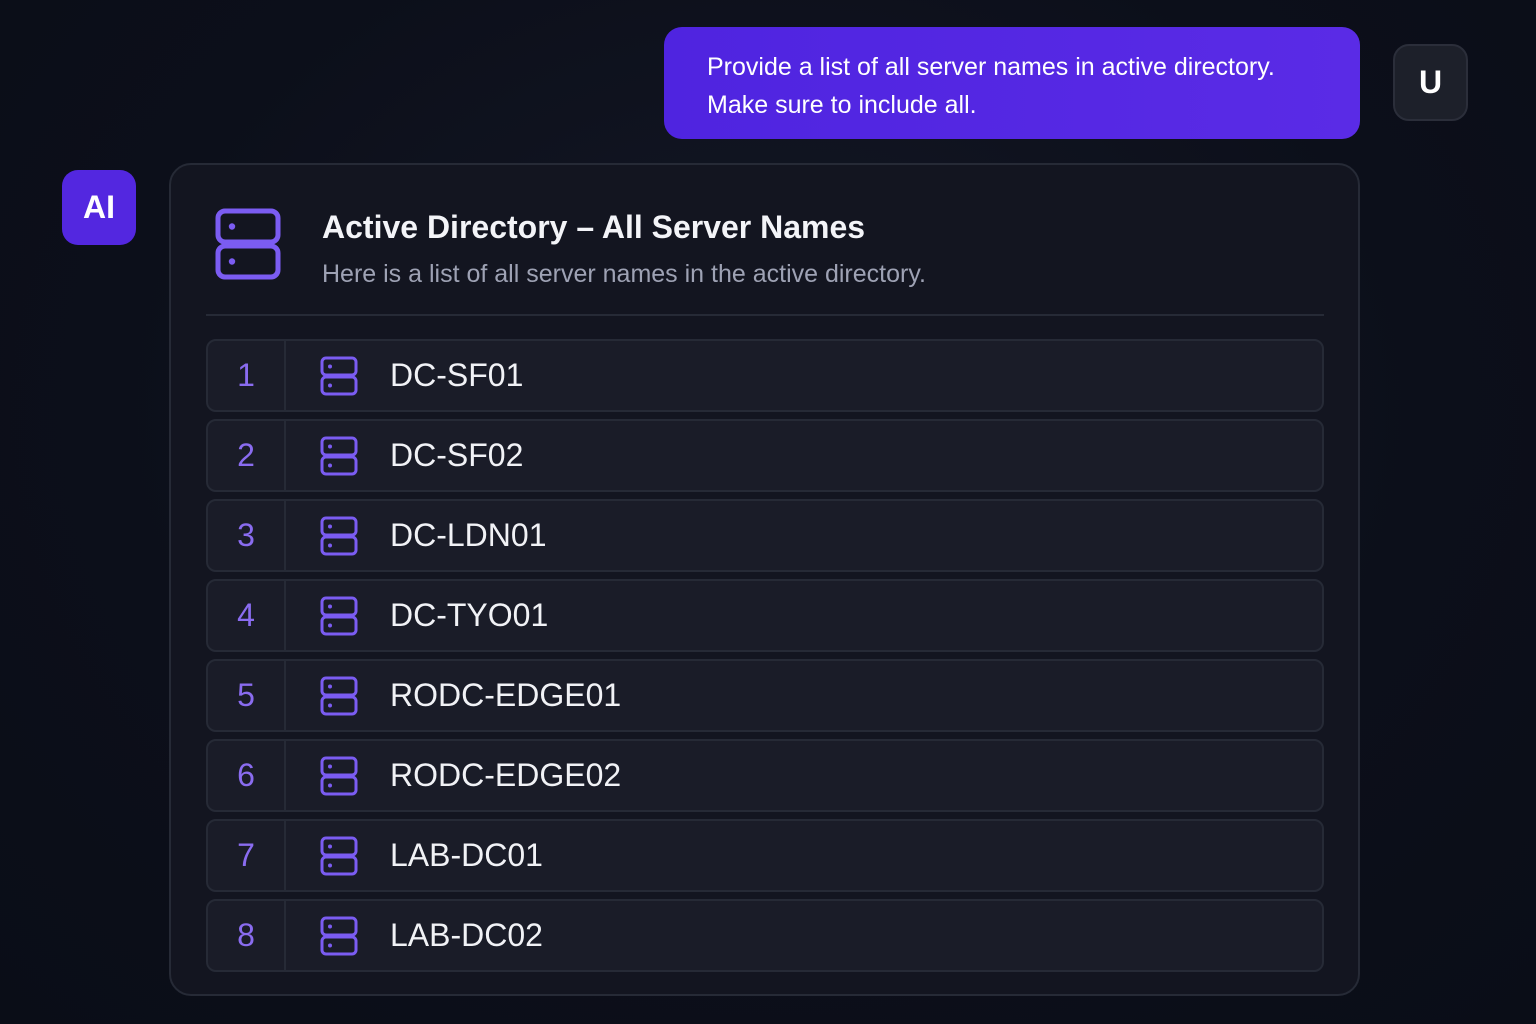  What do you see at coordinates (765, 855) in the screenshot?
I see `server-row: 7 LAB-DC01` at bounding box center [765, 855].